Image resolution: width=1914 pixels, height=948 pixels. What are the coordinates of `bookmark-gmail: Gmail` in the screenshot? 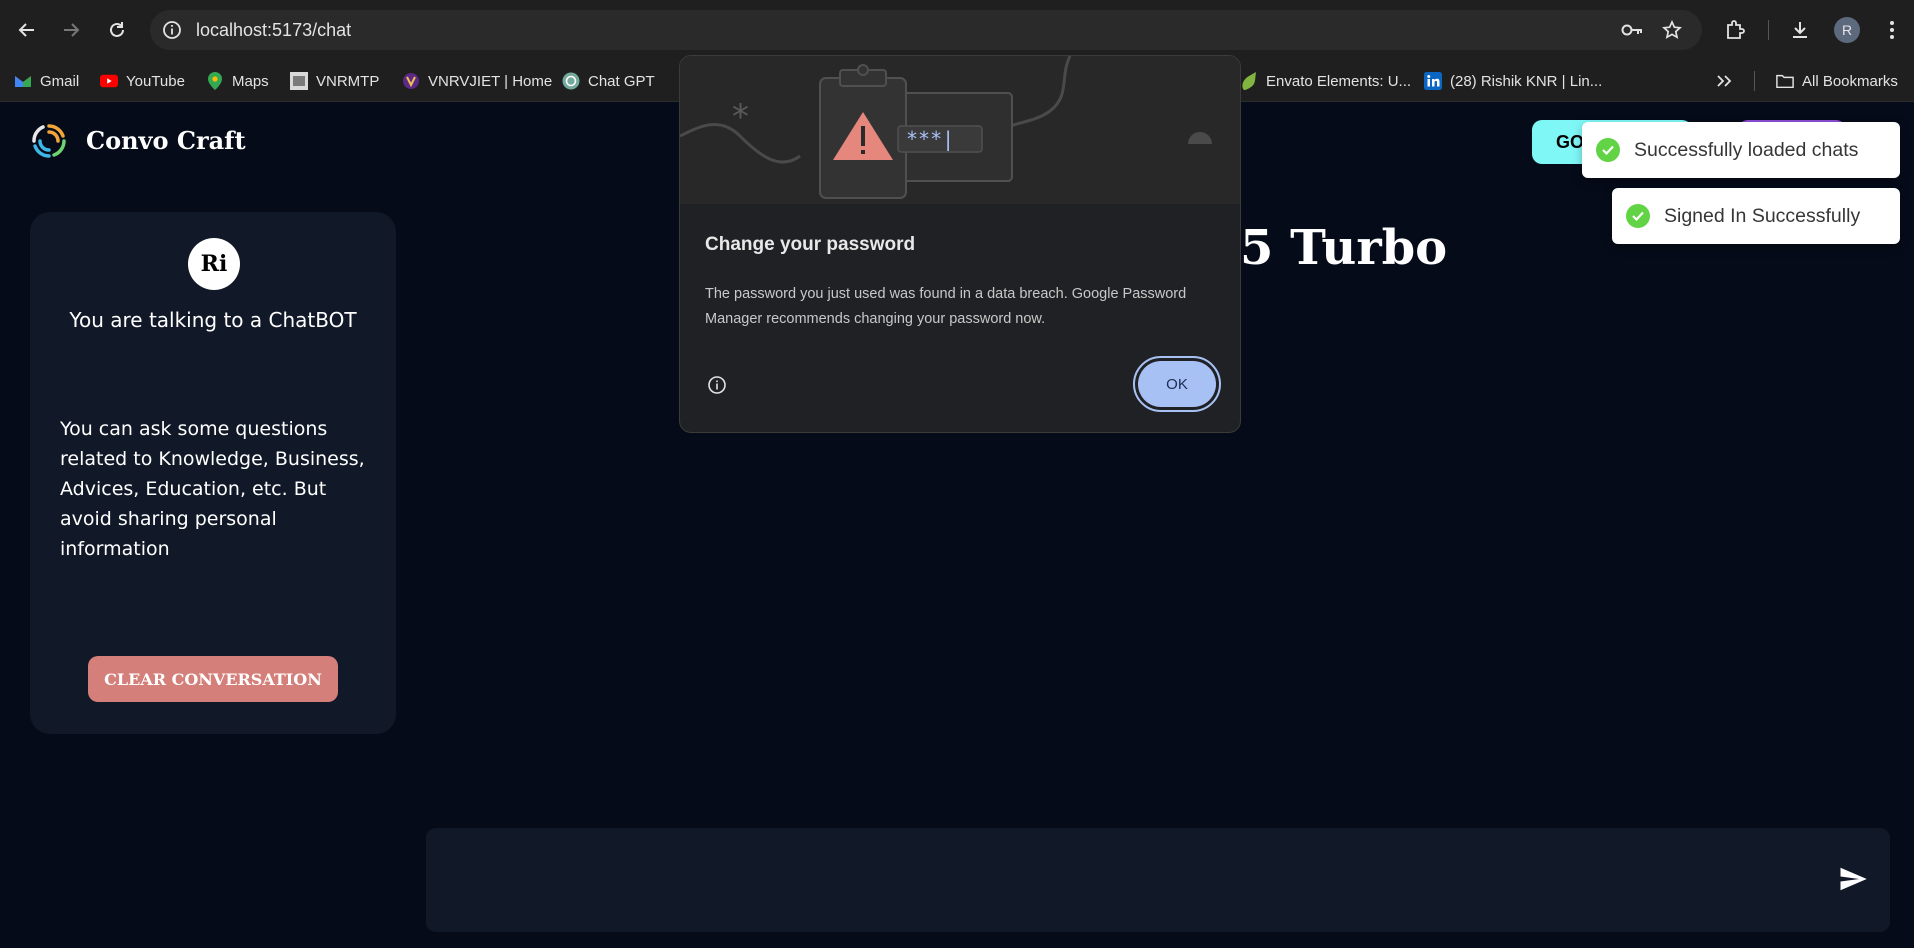 It's located at (46, 81).